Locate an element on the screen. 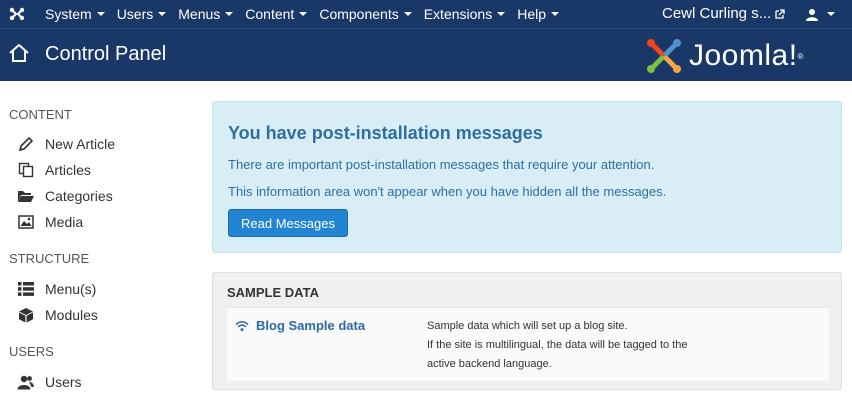 The height and width of the screenshot is (401, 852). sidebar-heading-users: USERS is located at coordinates (31, 351).